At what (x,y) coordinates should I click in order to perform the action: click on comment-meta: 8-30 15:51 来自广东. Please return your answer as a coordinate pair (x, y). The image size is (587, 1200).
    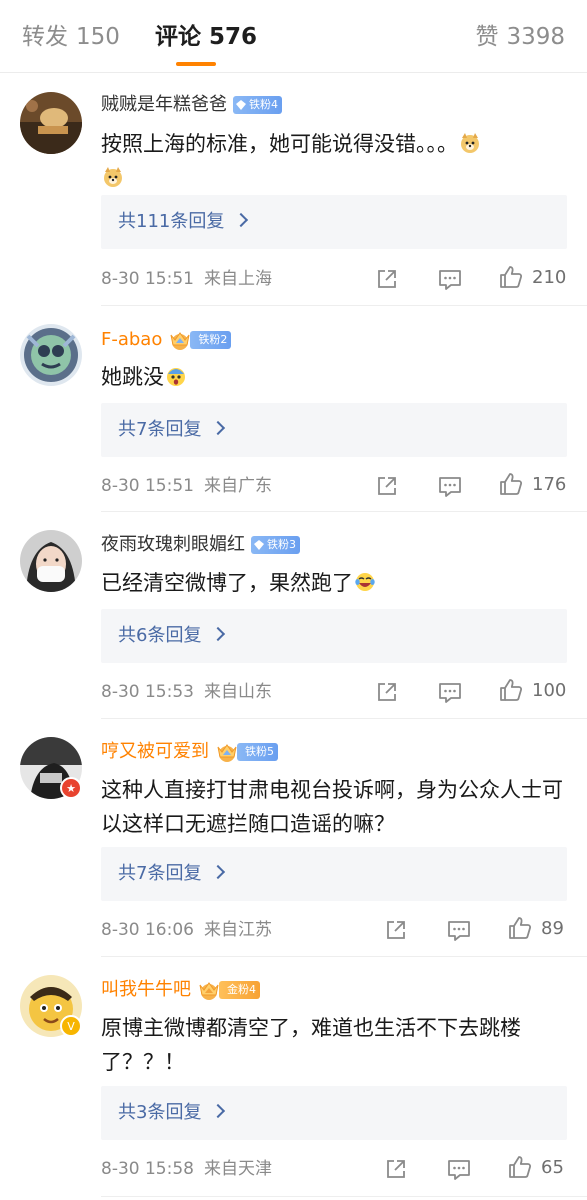
    Looking at the image, I should click on (186, 486).